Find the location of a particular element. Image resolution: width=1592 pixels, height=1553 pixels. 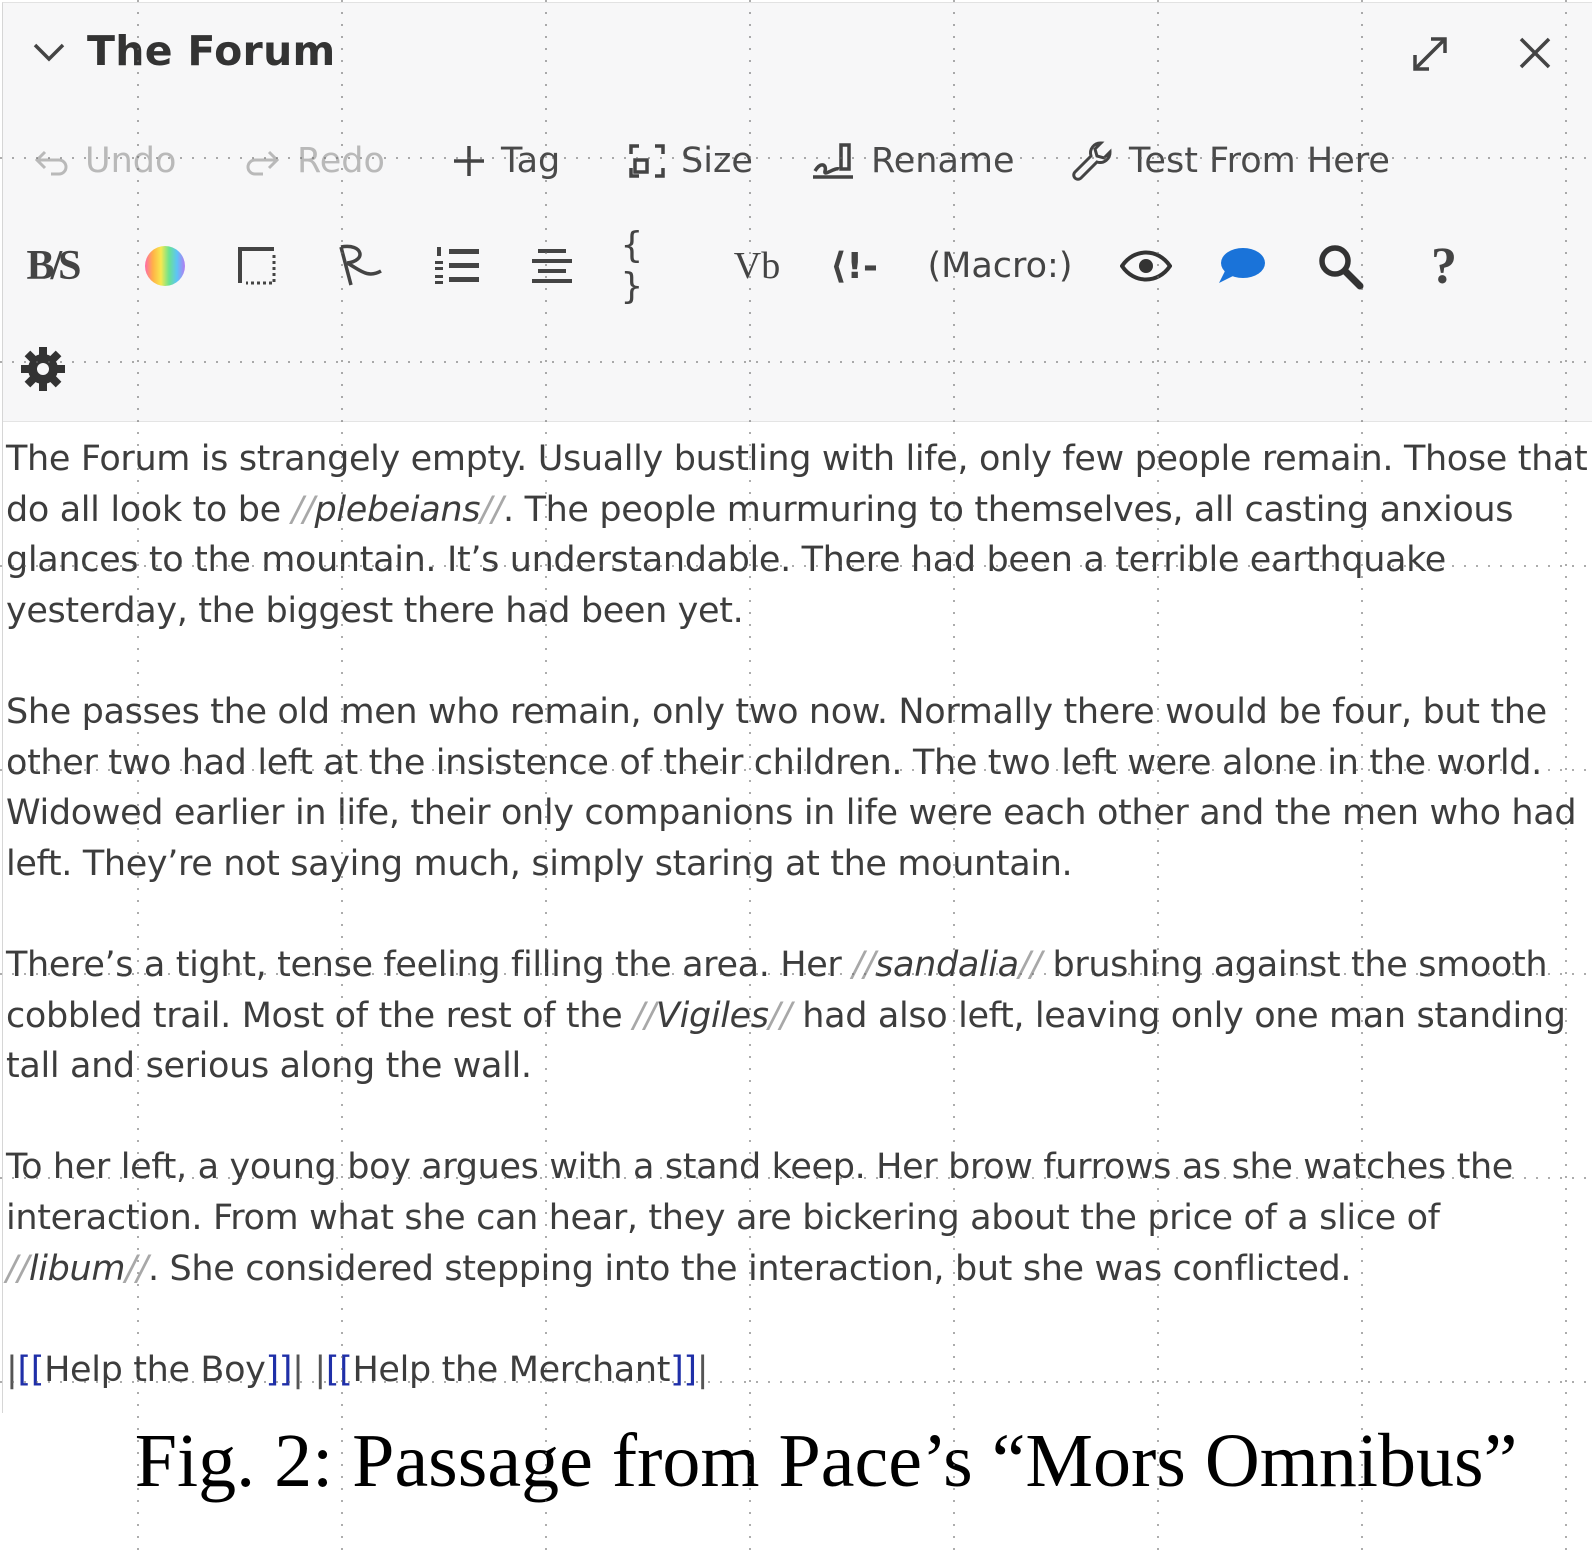

preview-button is located at coordinates (1146, 266).